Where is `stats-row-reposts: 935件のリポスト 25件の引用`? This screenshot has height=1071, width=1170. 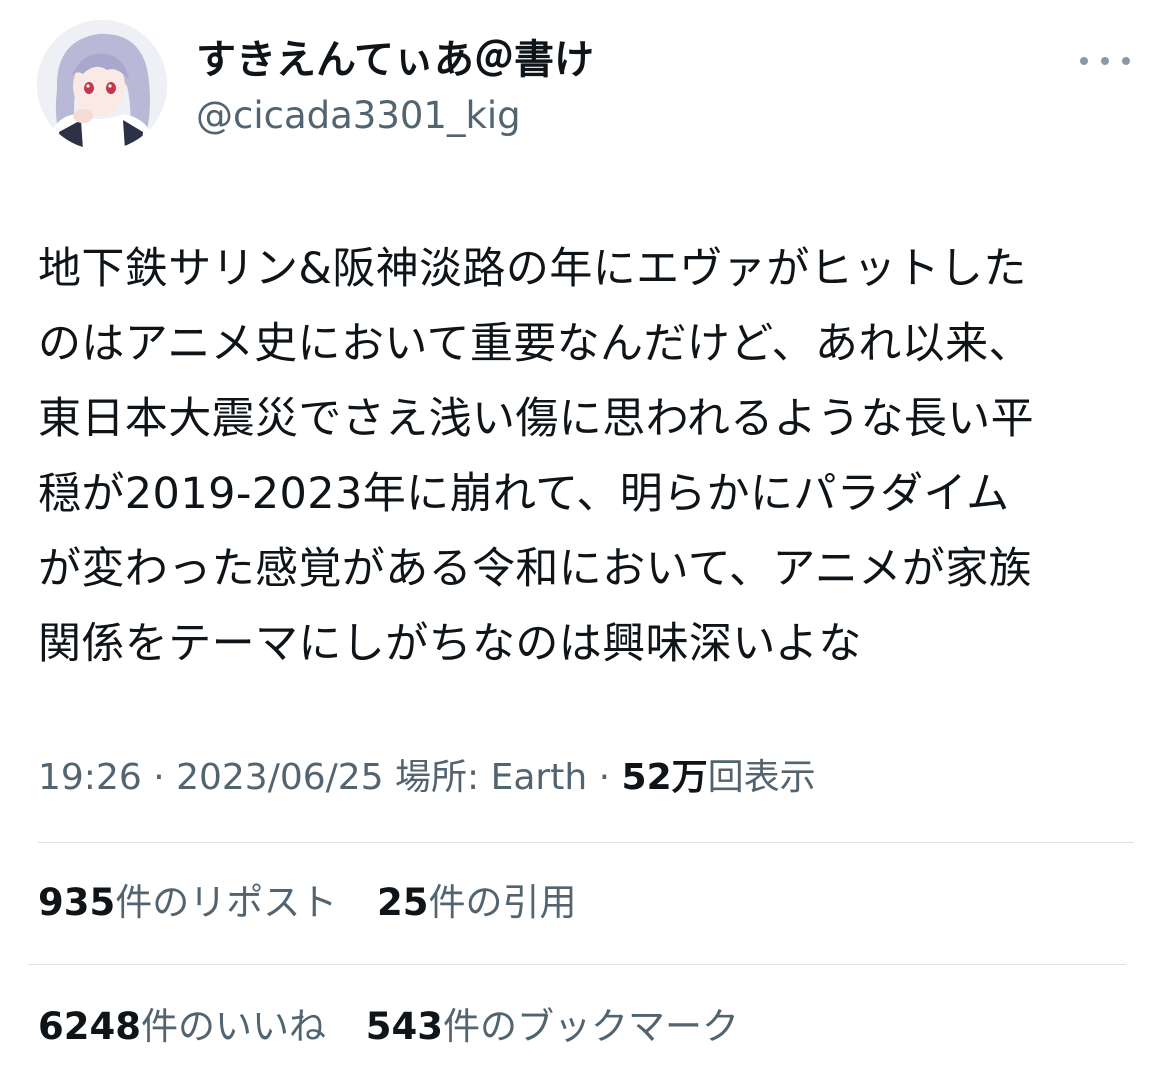 stats-row-reposts: 935件のリポスト 25件の引用 is located at coordinates (321, 903).